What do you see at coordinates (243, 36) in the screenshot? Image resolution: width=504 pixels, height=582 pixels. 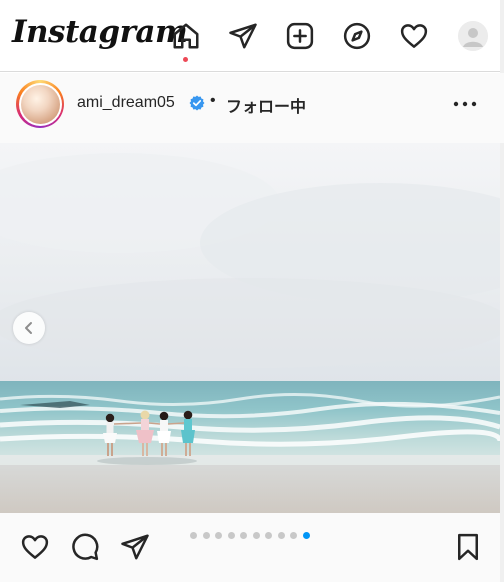 I see `direct-message-icon` at bounding box center [243, 36].